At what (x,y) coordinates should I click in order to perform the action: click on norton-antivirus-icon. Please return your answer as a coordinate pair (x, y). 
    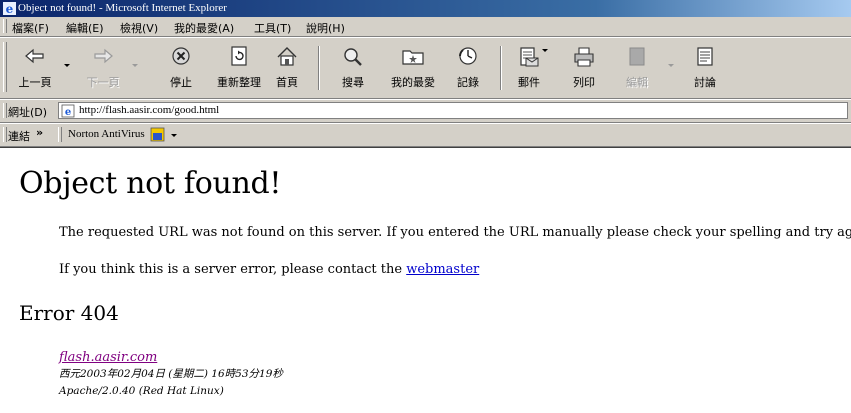
    Looking at the image, I should click on (157, 134).